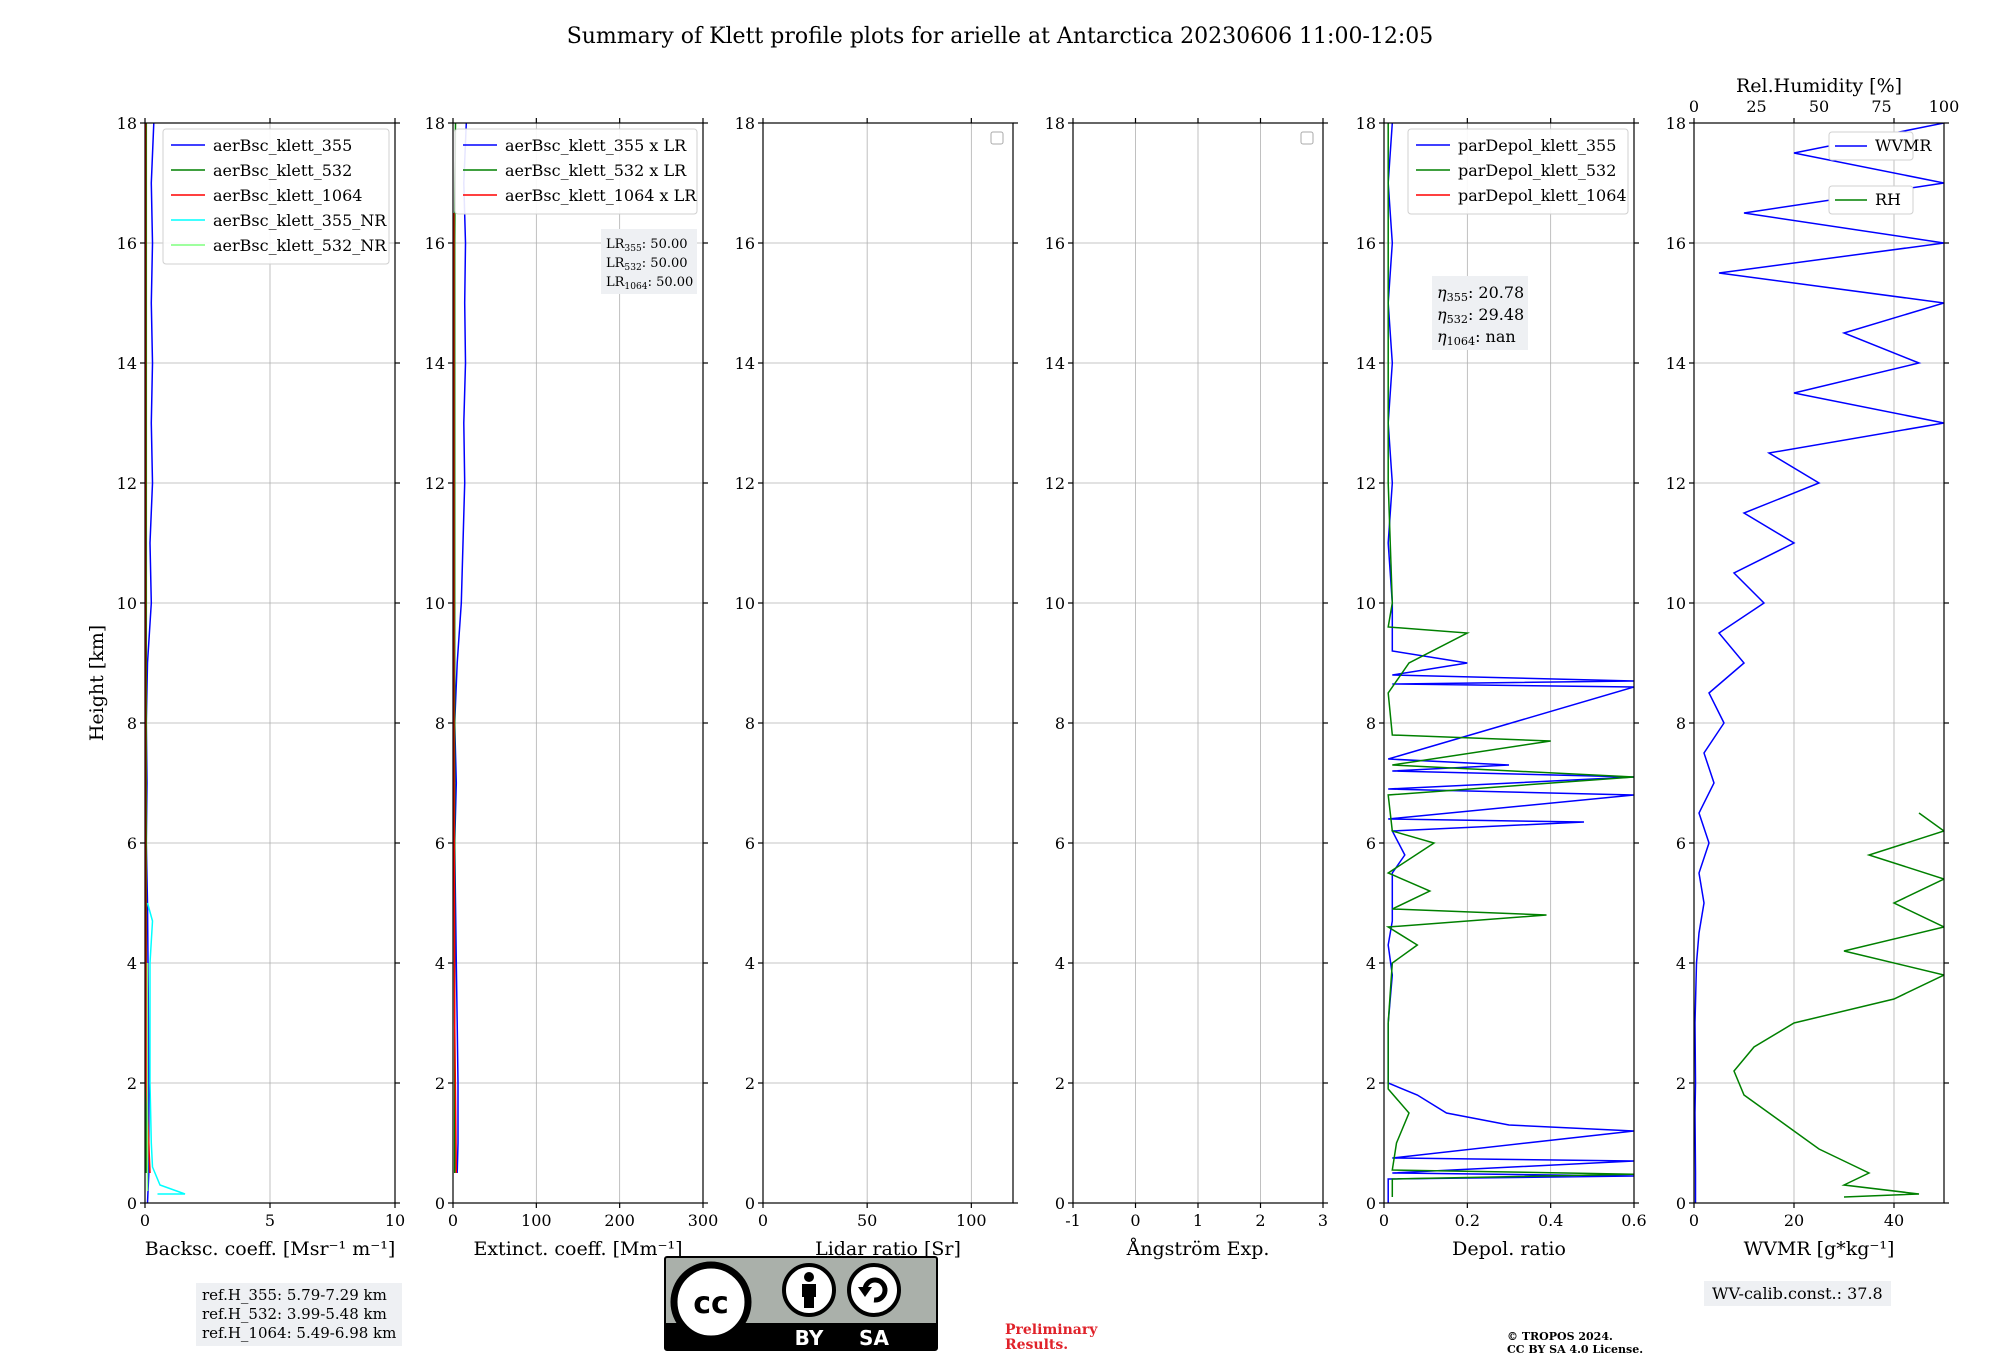  I want to click on top-x-axis-label: Rel.Humidity [%], so click(1819, 86).